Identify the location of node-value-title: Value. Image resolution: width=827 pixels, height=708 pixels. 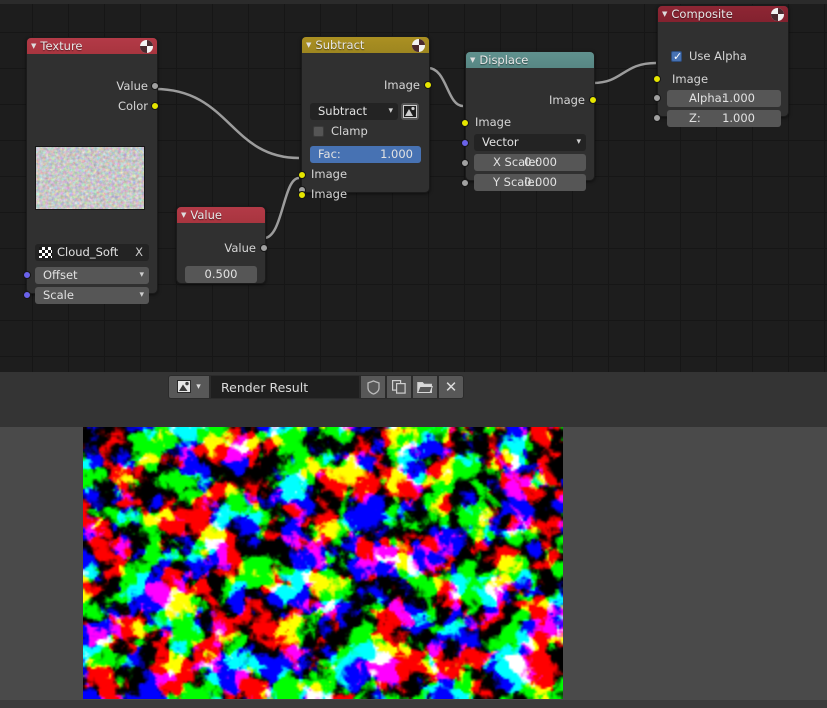
(206, 215).